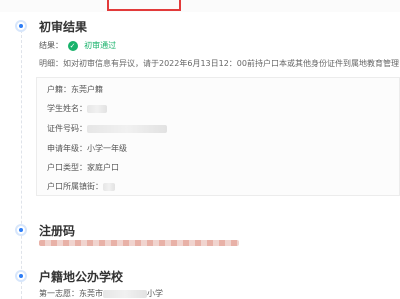 This screenshot has height=299, width=400. I want to click on result-label: 结果：, so click(51, 45).